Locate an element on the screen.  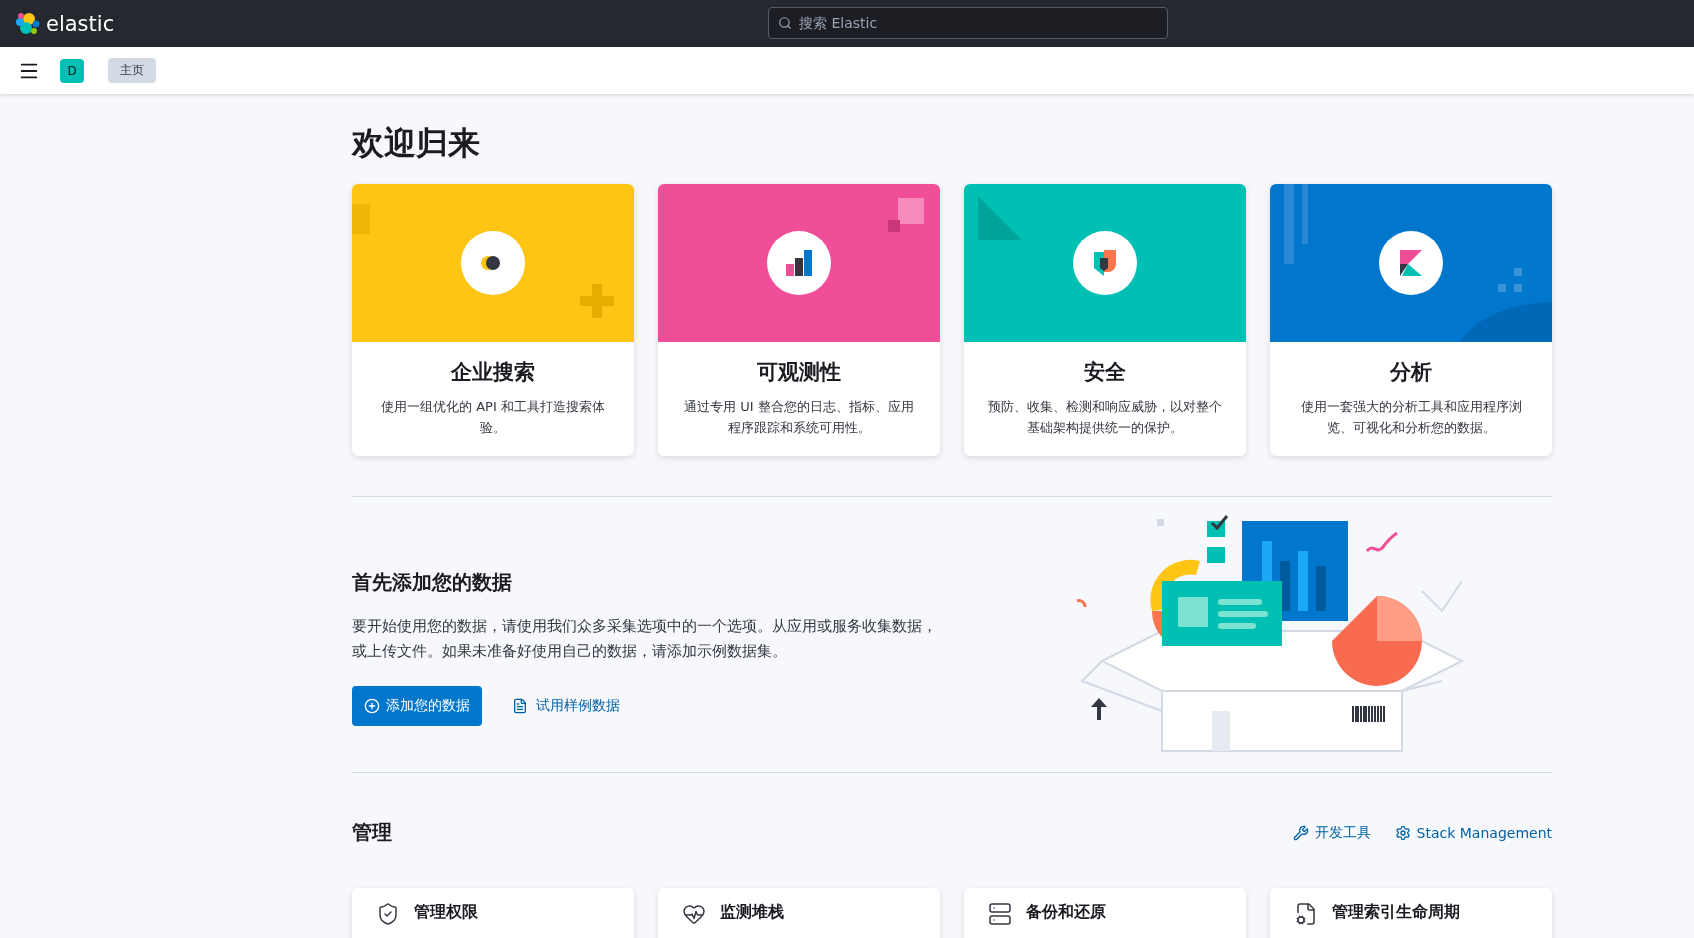
header-link: Stack Management is located at coordinates (1473, 832).